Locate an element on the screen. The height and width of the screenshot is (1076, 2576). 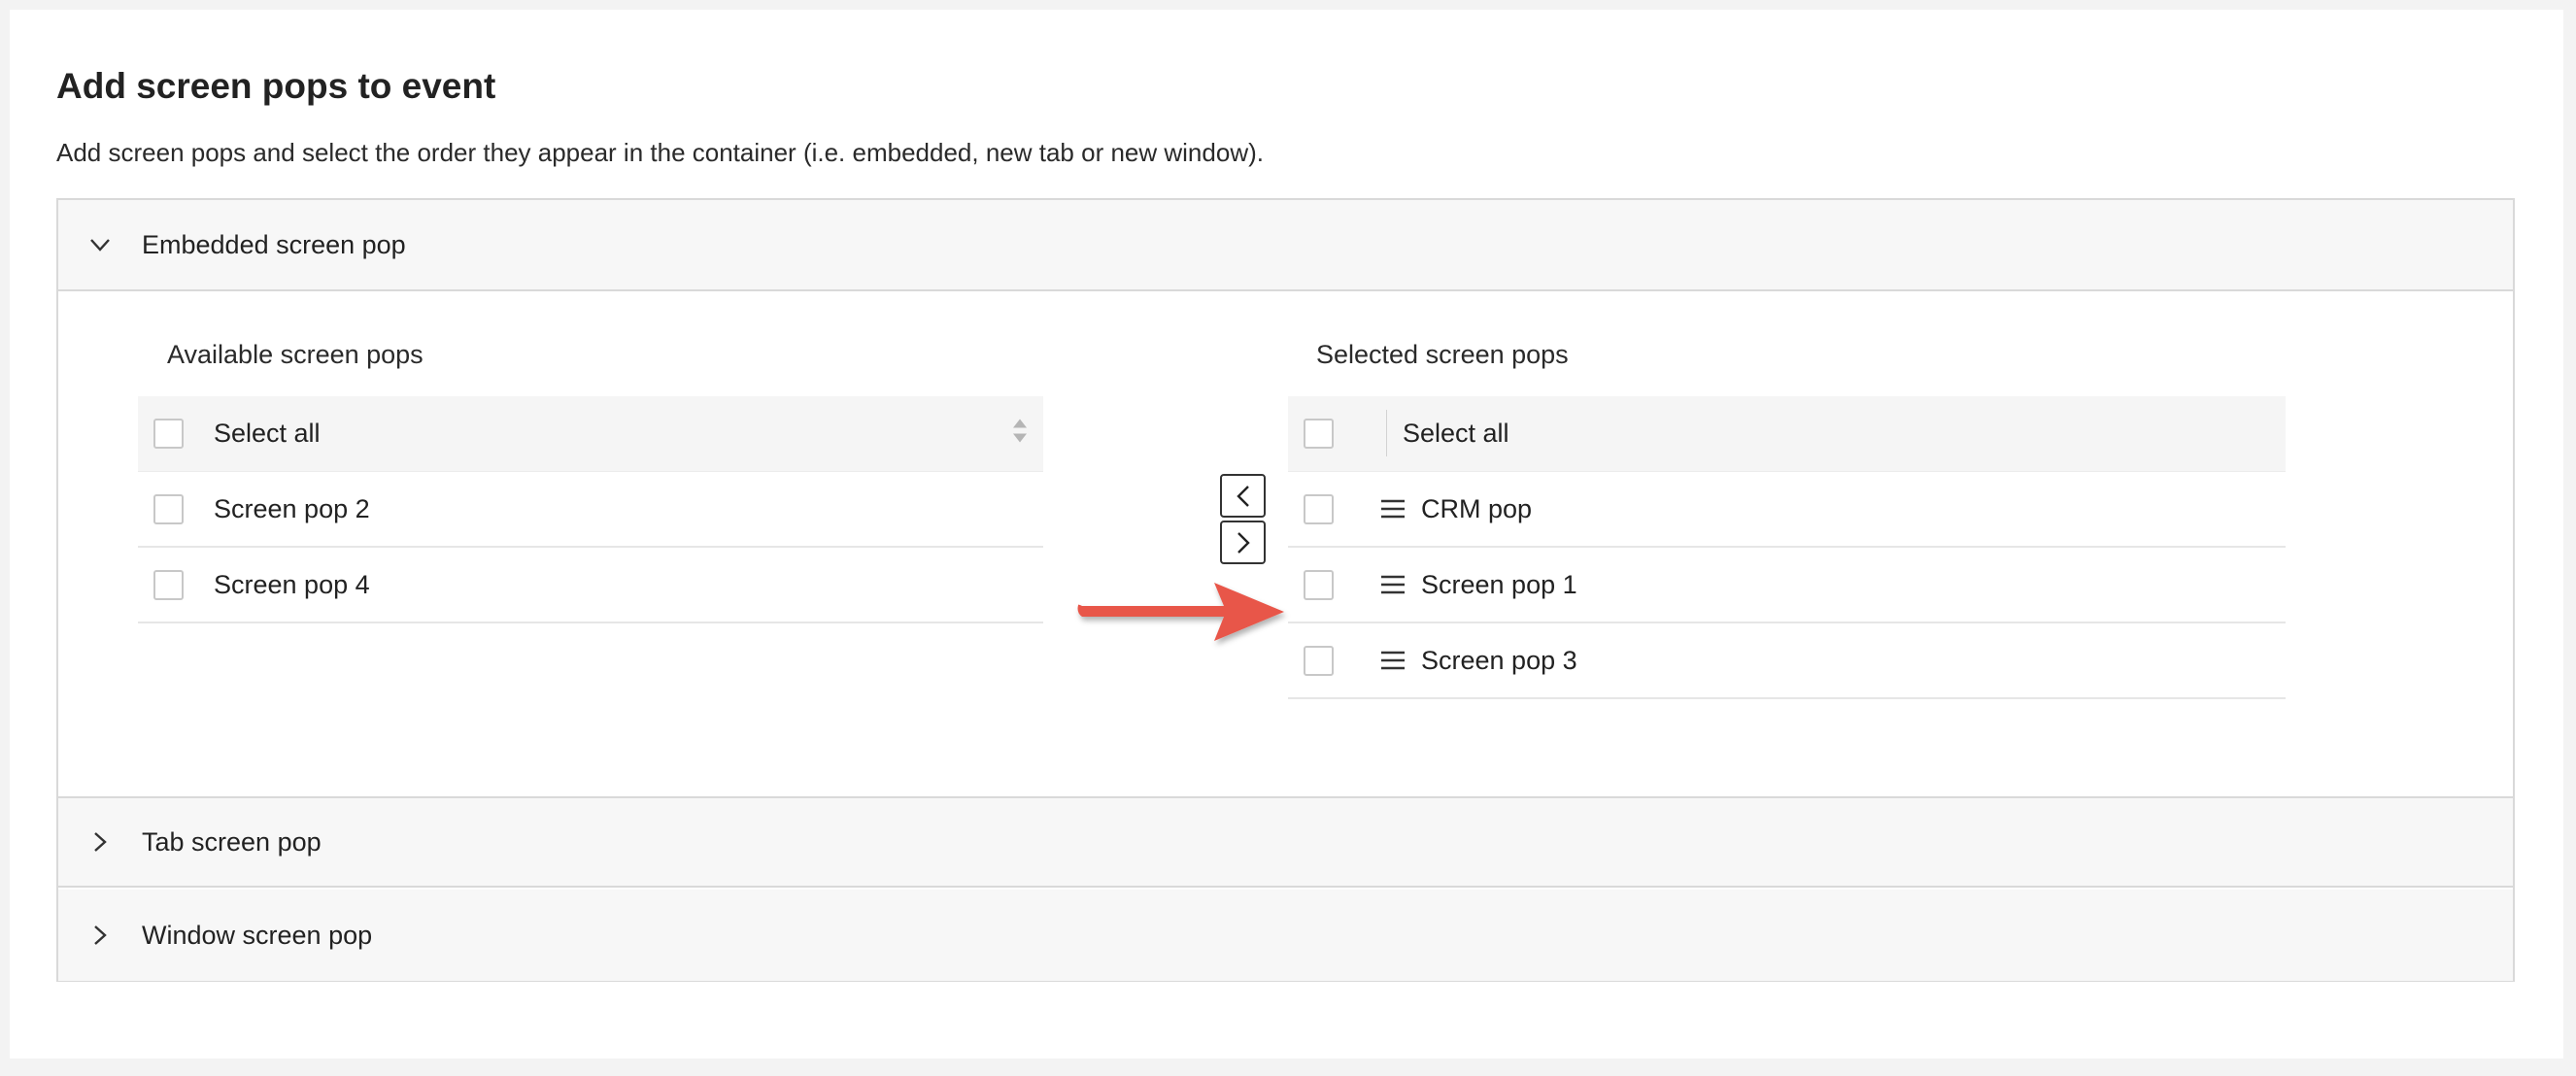
accordion-header-tab: Tab screen pop is located at coordinates (1285, 842).